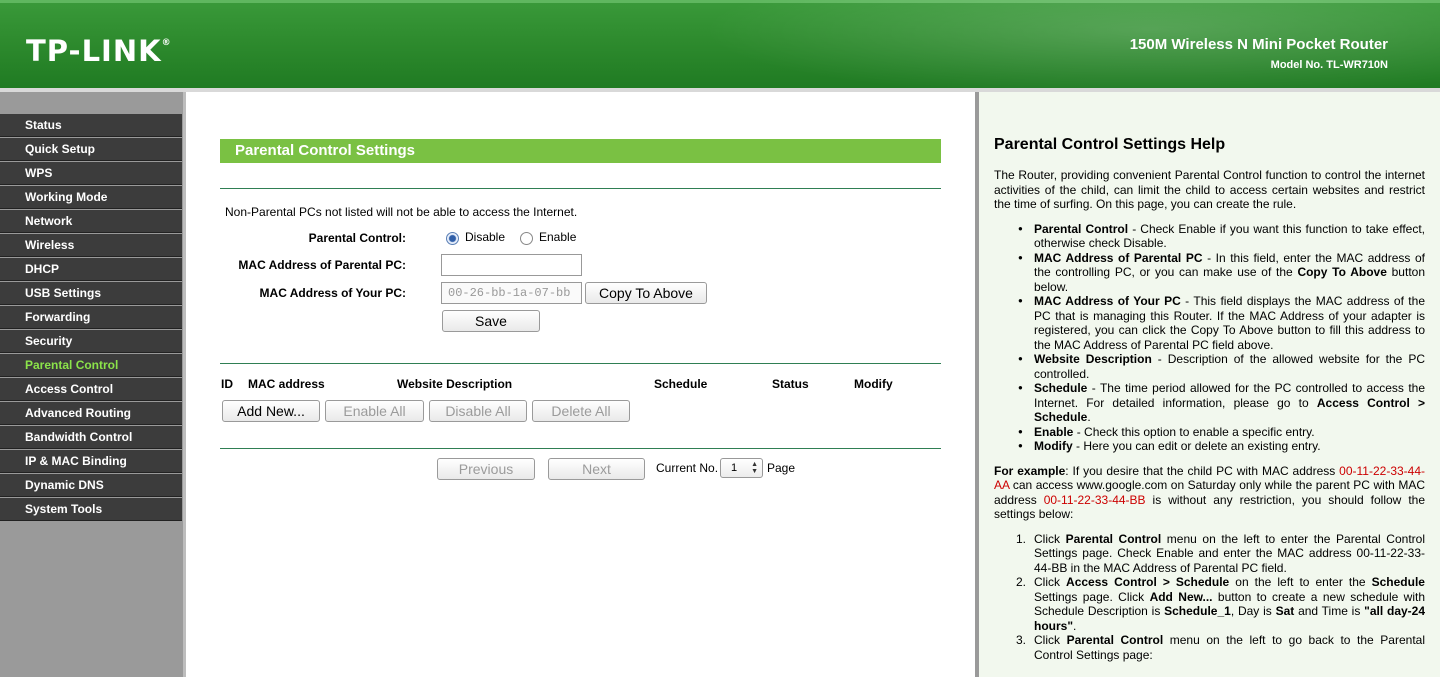  What do you see at coordinates (452, 238) in the screenshot?
I see `disable-radio` at bounding box center [452, 238].